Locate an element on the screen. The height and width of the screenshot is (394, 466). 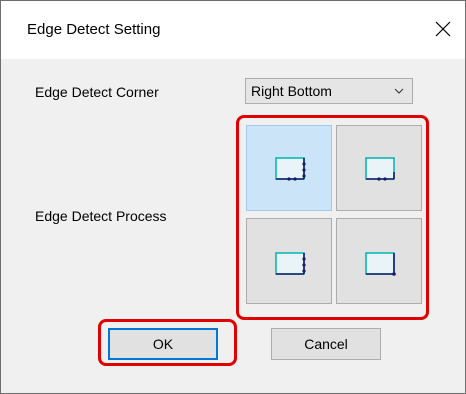
process-option-corner-point is located at coordinates (379, 261).